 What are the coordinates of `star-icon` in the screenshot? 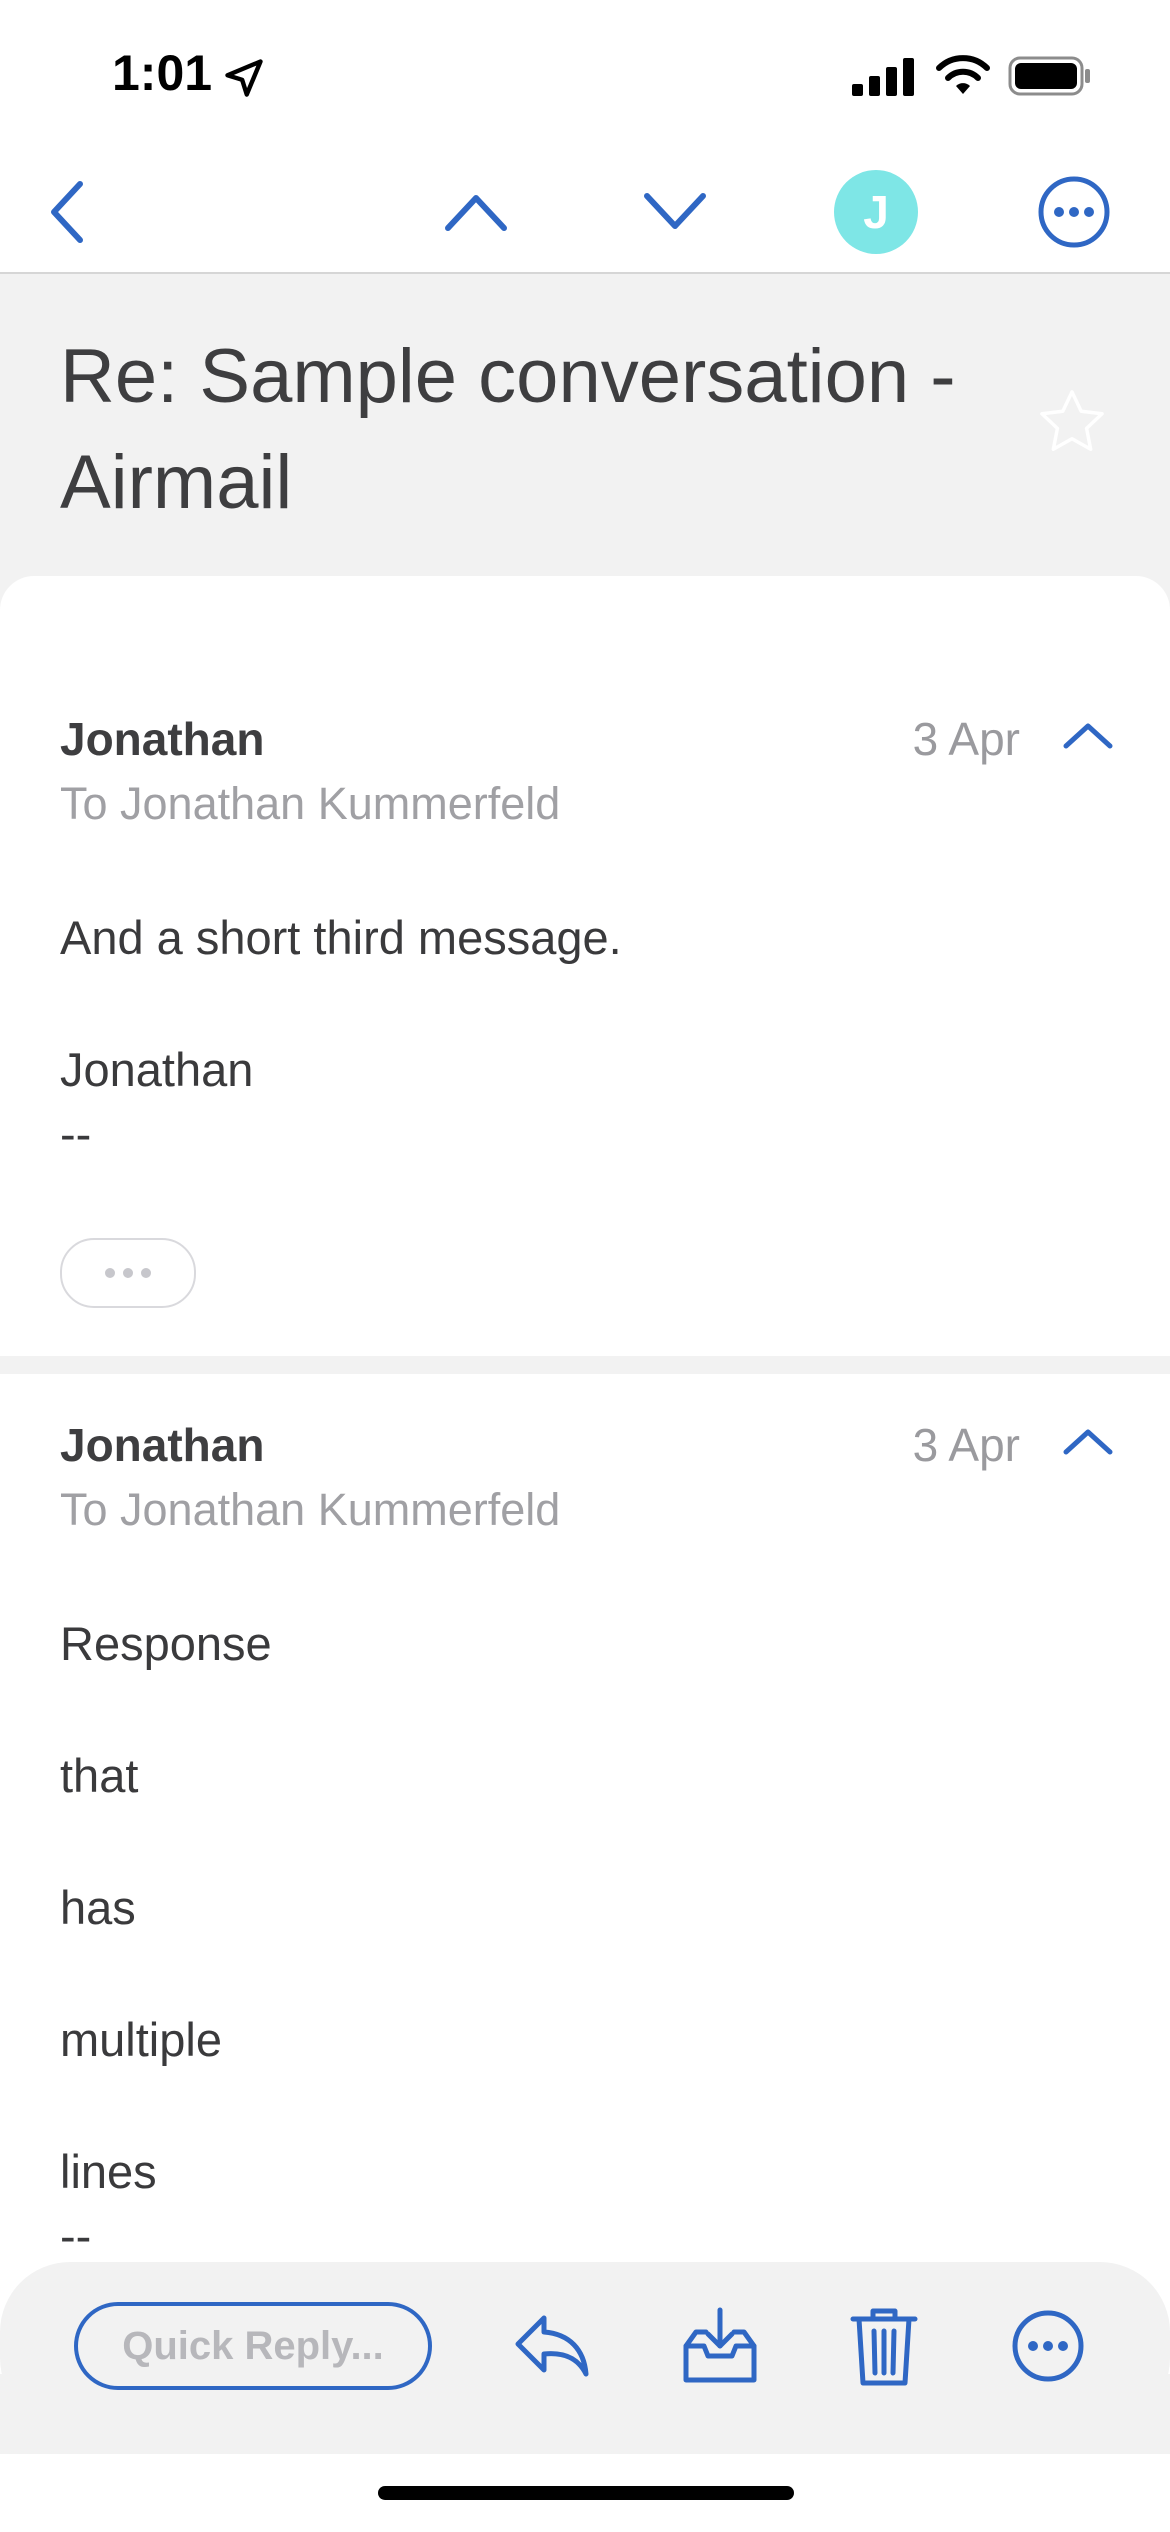 It's located at (1072, 422).